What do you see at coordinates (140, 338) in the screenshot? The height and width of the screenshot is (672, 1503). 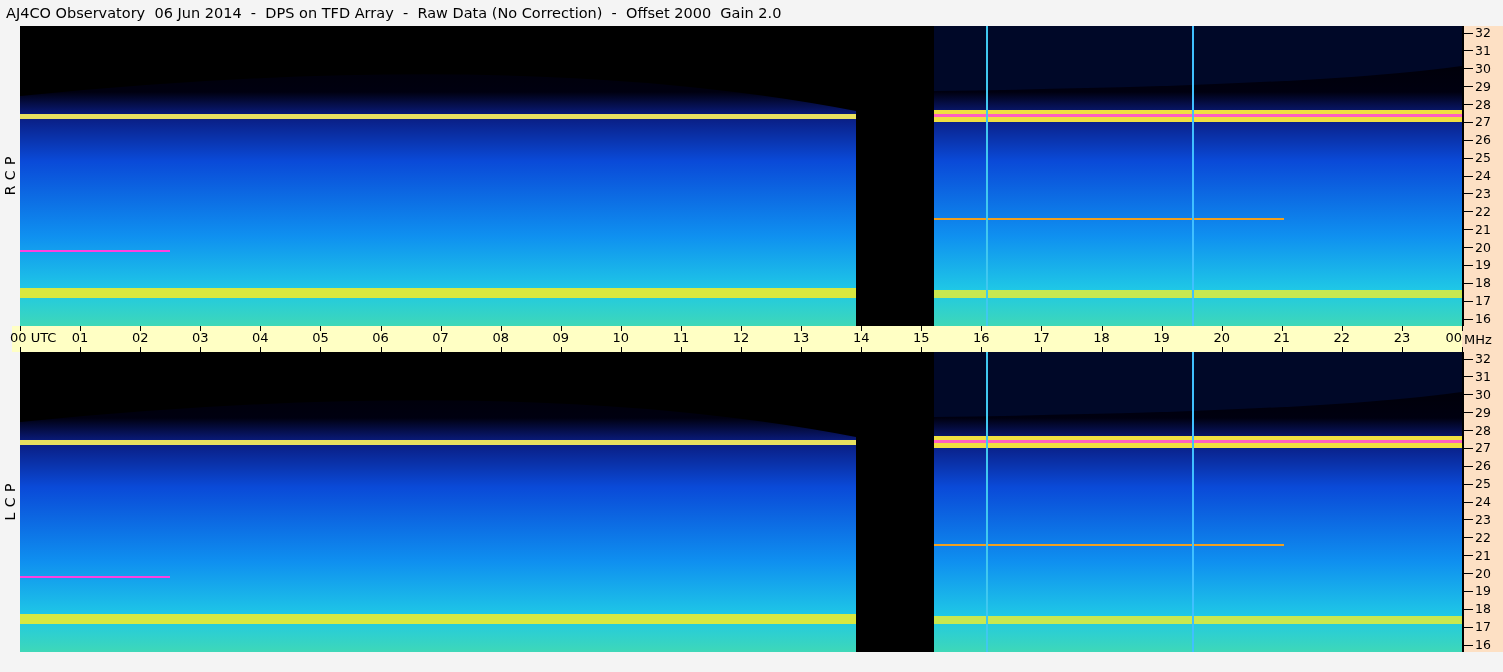 I see `time-label: 02` at bounding box center [140, 338].